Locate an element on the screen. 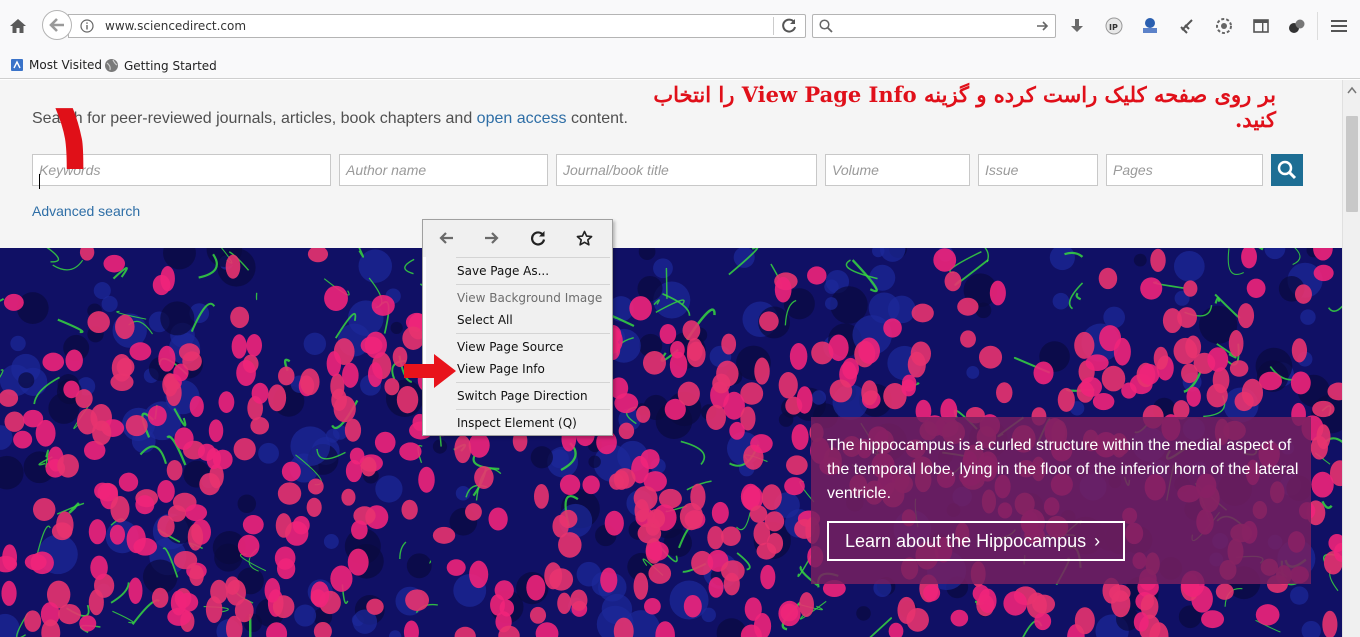 The width and height of the screenshot is (1360, 637). browser-toolbar: www.sciencedirect.com IP is located at coordinates (680, 26).